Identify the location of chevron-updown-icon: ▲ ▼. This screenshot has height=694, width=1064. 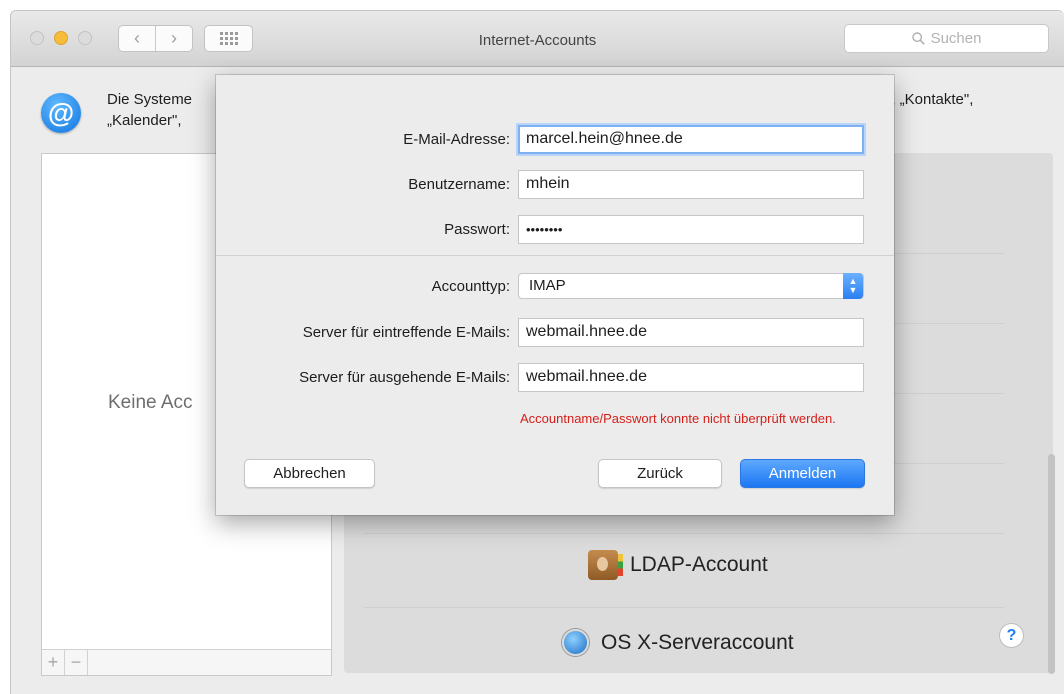
(853, 286).